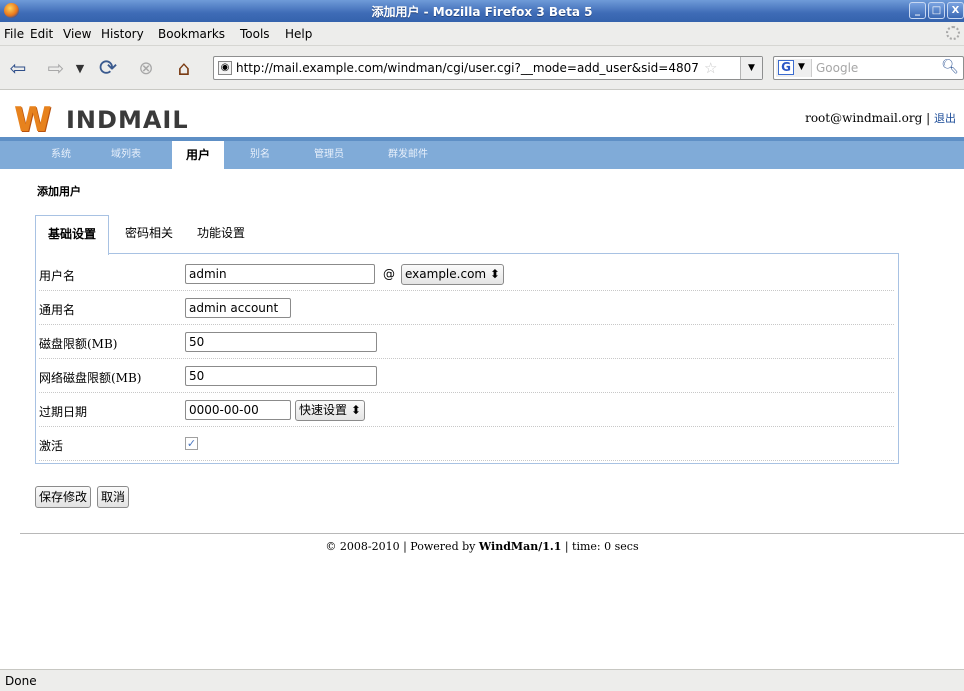  I want to click on form-row-common-name: 通用名, so click(466, 308).